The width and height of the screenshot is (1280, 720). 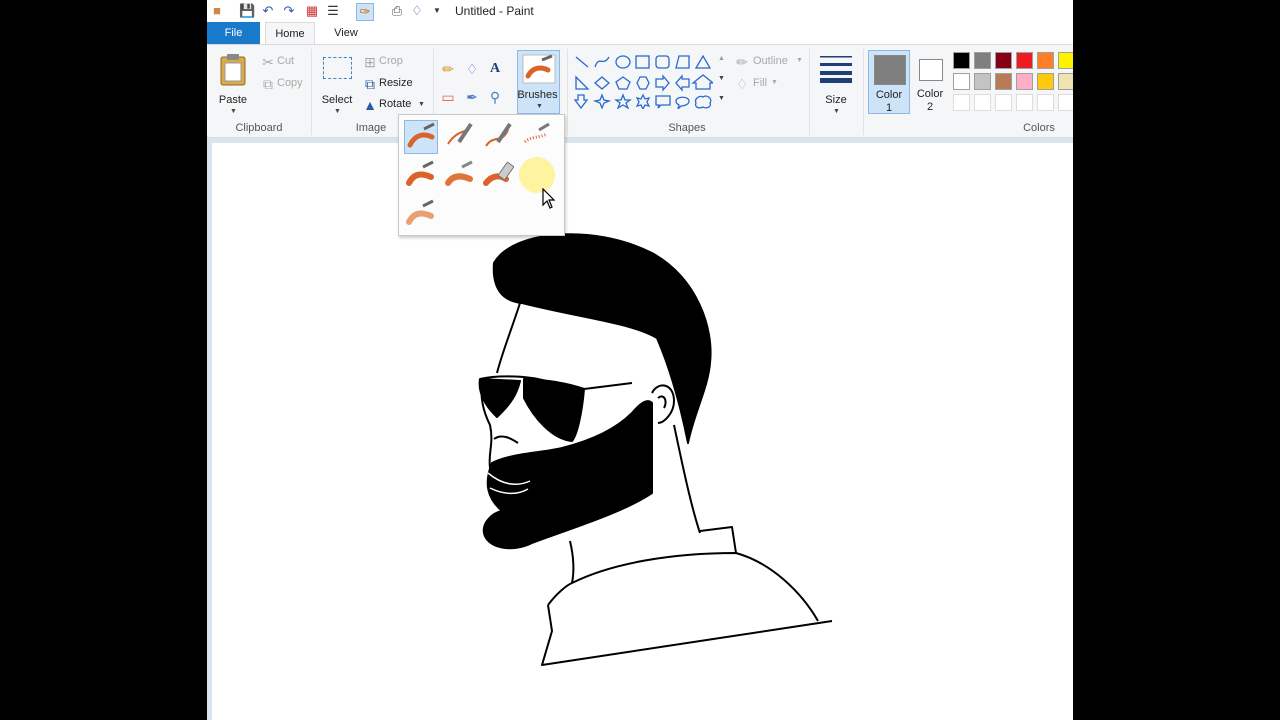 What do you see at coordinates (420, 173) in the screenshot?
I see `oil-brush-icon` at bounding box center [420, 173].